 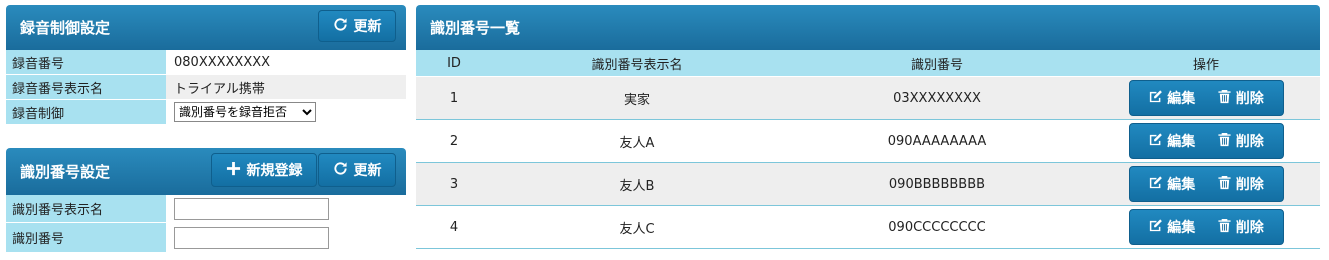 What do you see at coordinates (86, 87) in the screenshot?
I see `record-display-name-label: 録音番号表示名` at bounding box center [86, 87].